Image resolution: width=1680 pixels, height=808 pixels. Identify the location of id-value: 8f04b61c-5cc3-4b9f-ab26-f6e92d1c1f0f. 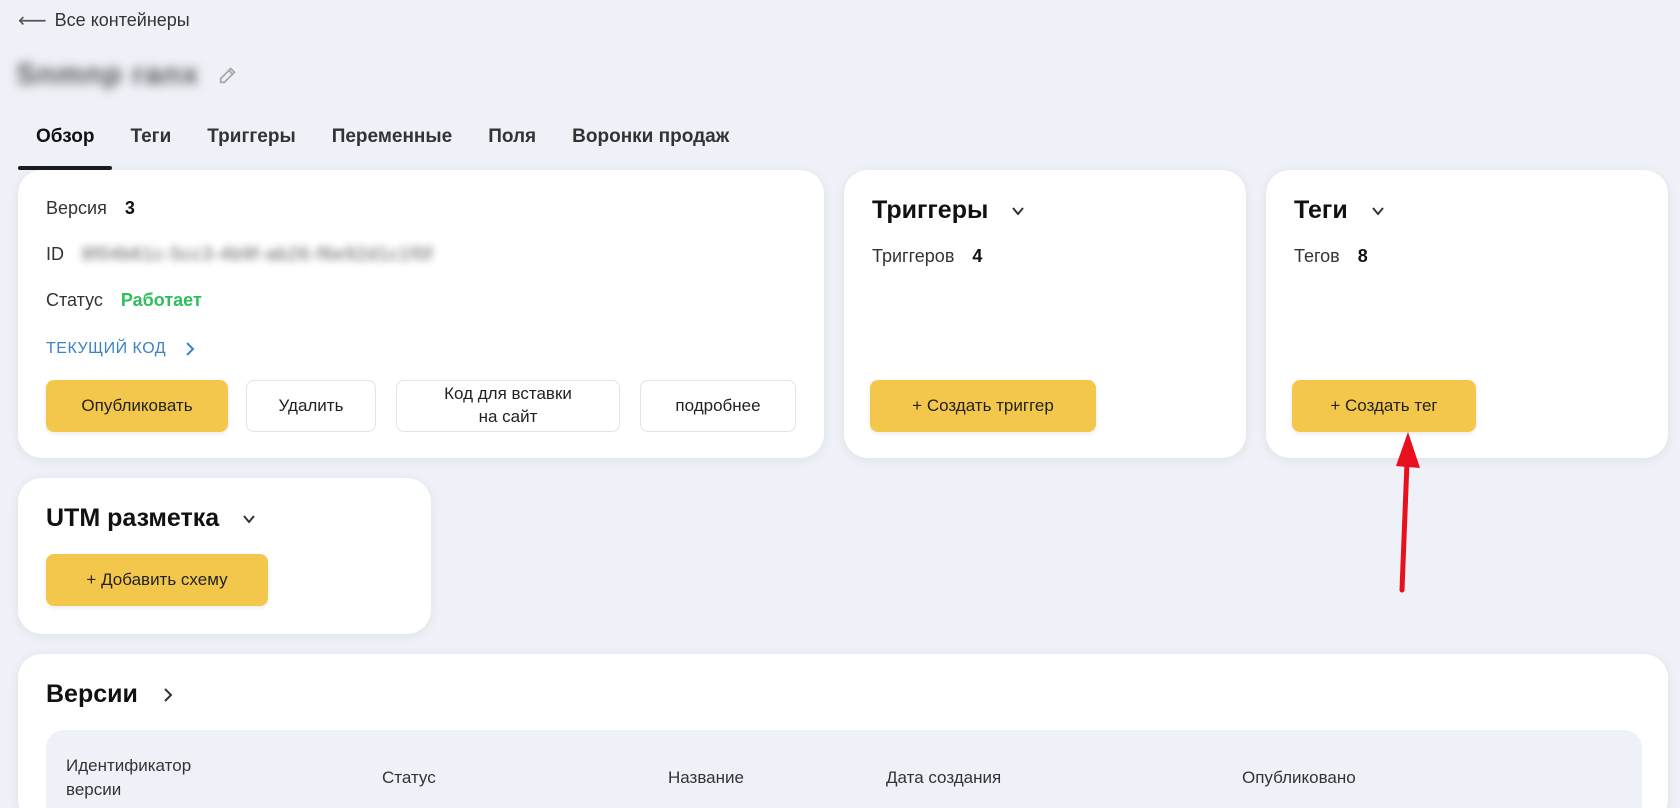
(258, 254).